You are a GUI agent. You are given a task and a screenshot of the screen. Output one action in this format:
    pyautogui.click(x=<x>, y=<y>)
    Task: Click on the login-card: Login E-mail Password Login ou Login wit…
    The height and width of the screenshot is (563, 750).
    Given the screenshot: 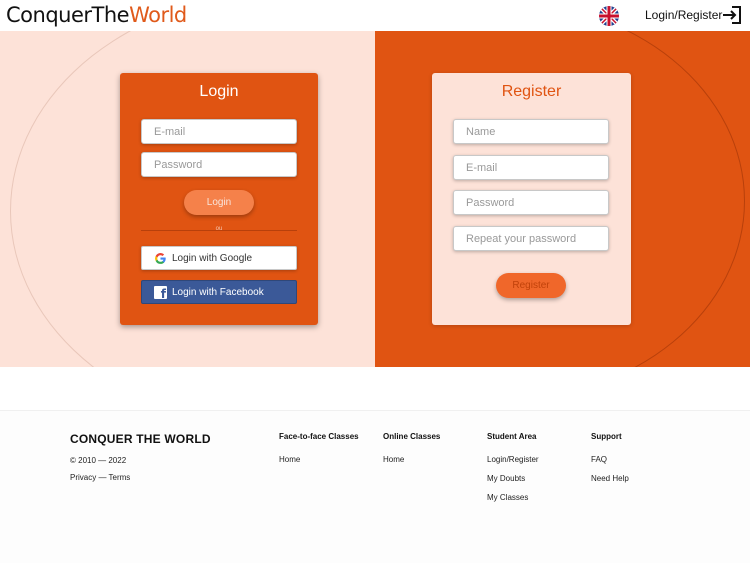 What is the action you would take?
    pyautogui.click(x=219, y=199)
    